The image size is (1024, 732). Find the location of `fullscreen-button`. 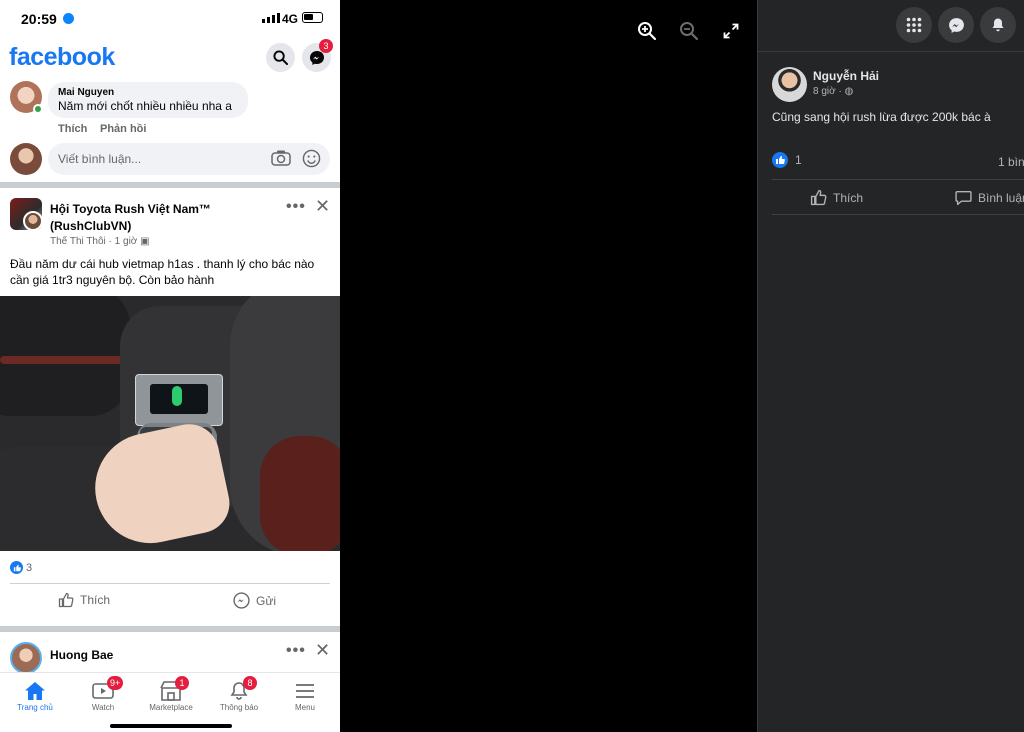

fullscreen-button is located at coordinates (731, 31).